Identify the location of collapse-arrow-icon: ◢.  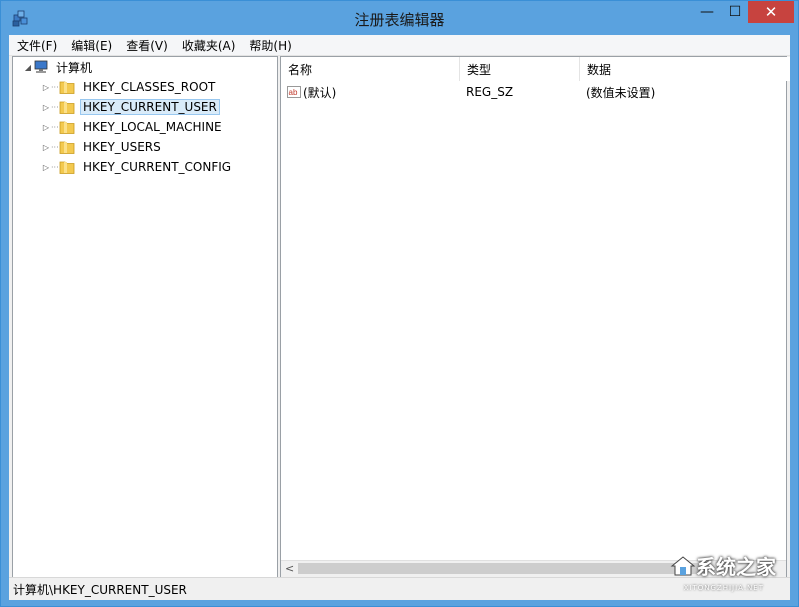
(28, 67).